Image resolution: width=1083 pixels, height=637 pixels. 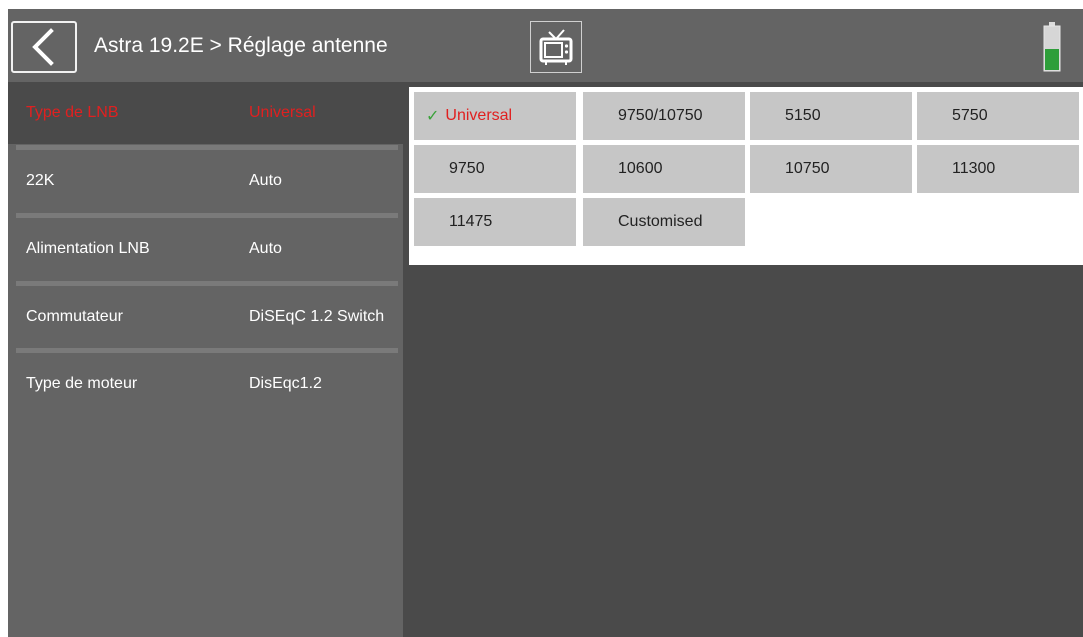 What do you see at coordinates (82, 383) in the screenshot?
I see `setting-label: Type de moteur` at bounding box center [82, 383].